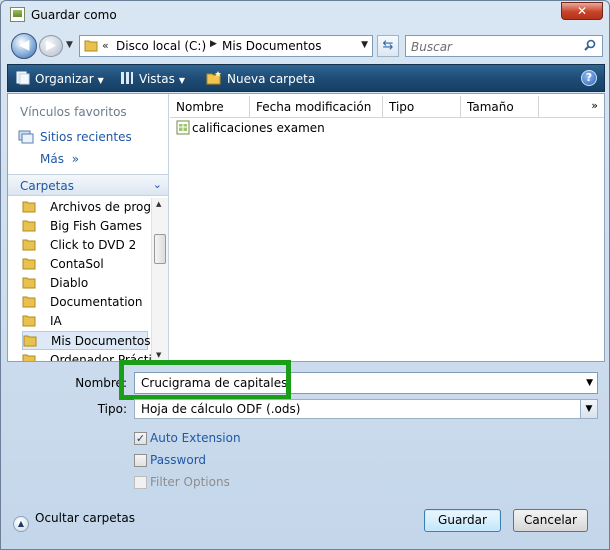  I want to click on refresh-button: ⇆, so click(388, 46).